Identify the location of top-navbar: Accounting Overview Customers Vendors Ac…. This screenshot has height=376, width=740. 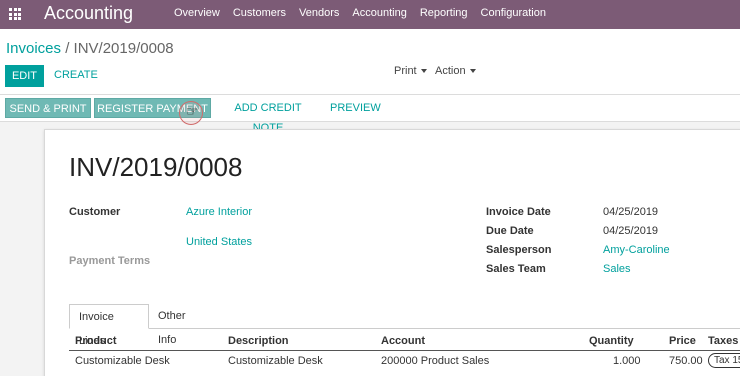
(370, 14).